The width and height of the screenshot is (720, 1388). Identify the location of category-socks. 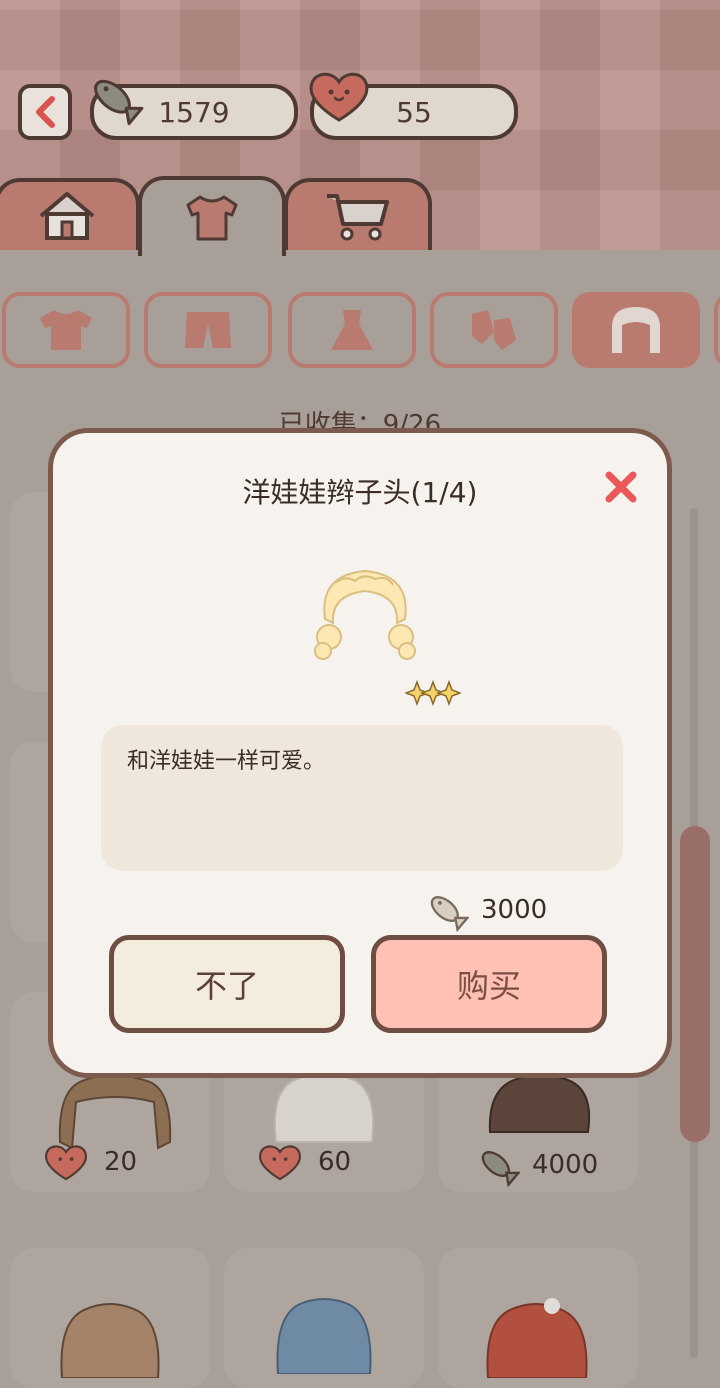
(494, 330).